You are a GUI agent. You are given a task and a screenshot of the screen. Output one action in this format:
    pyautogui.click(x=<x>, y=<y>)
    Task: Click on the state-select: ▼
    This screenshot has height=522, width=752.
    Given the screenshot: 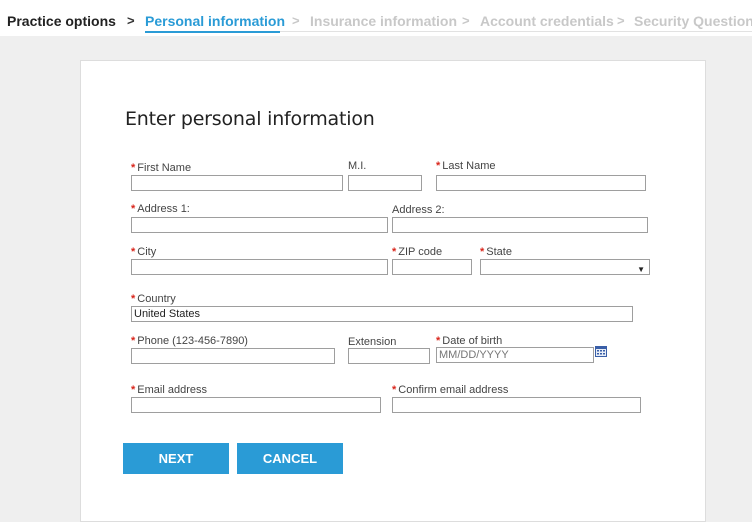 What is the action you would take?
    pyautogui.click(x=565, y=267)
    